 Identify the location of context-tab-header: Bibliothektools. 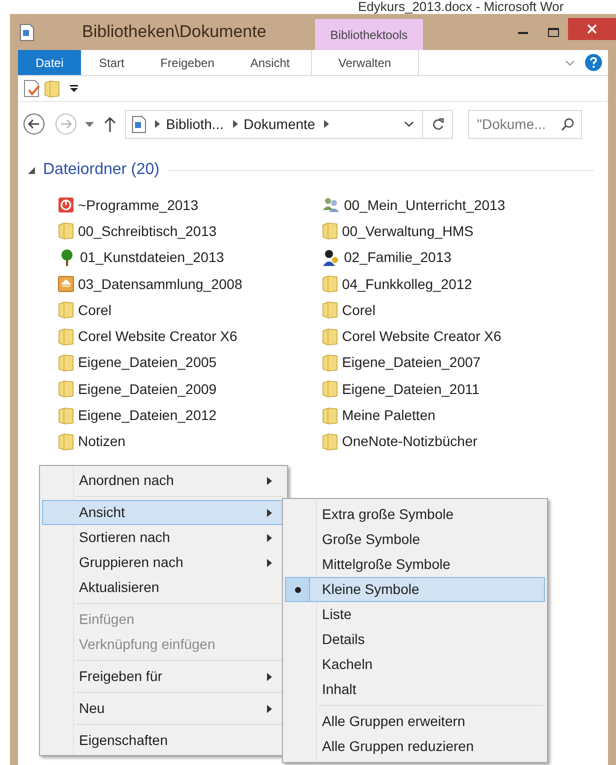
(369, 34).